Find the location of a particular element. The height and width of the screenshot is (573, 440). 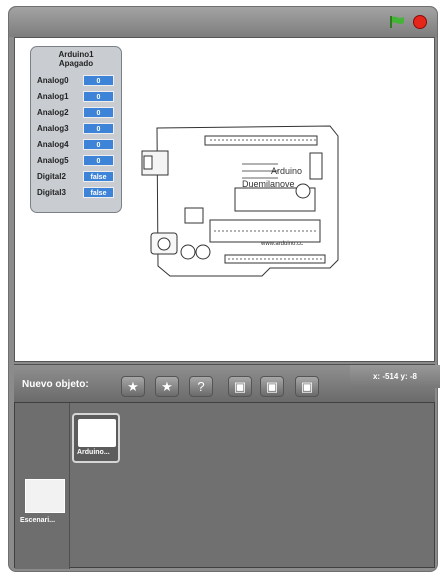

new-sprite-label: Nuevo objeto: is located at coordinates (55, 384).